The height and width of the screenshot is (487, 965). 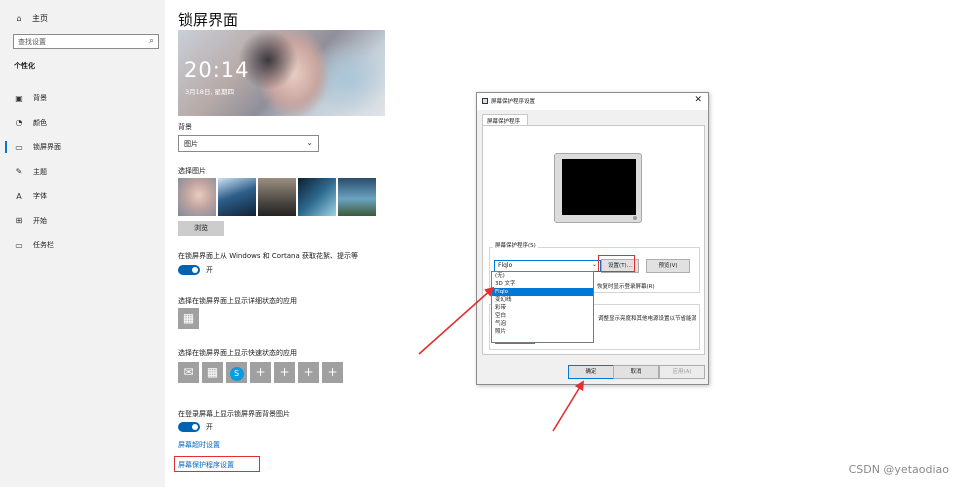 What do you see at coordinates (201, 228) in the screenshot?
I see `browse-button: 浏览` at bounding box center [201, 228].